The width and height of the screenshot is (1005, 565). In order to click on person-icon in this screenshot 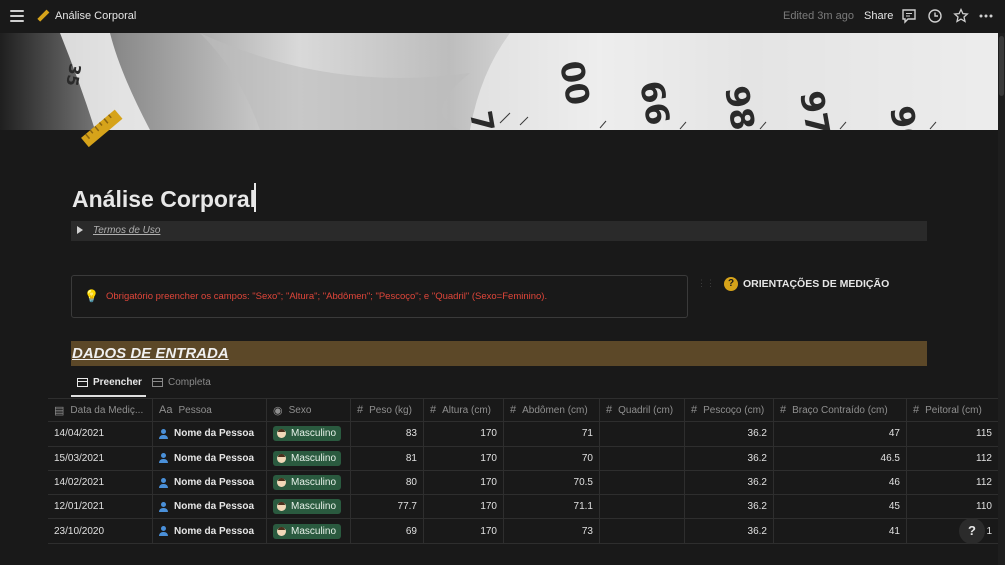, I will do `click(163, 531)`.